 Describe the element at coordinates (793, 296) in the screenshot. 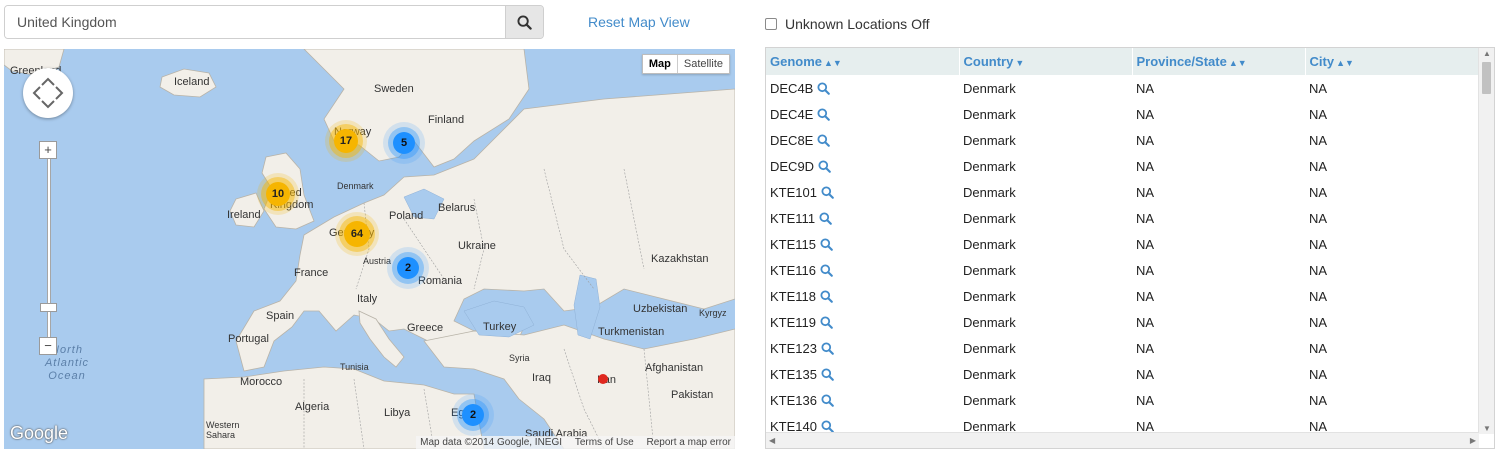

I see `cell-text: KTE118` at that location.